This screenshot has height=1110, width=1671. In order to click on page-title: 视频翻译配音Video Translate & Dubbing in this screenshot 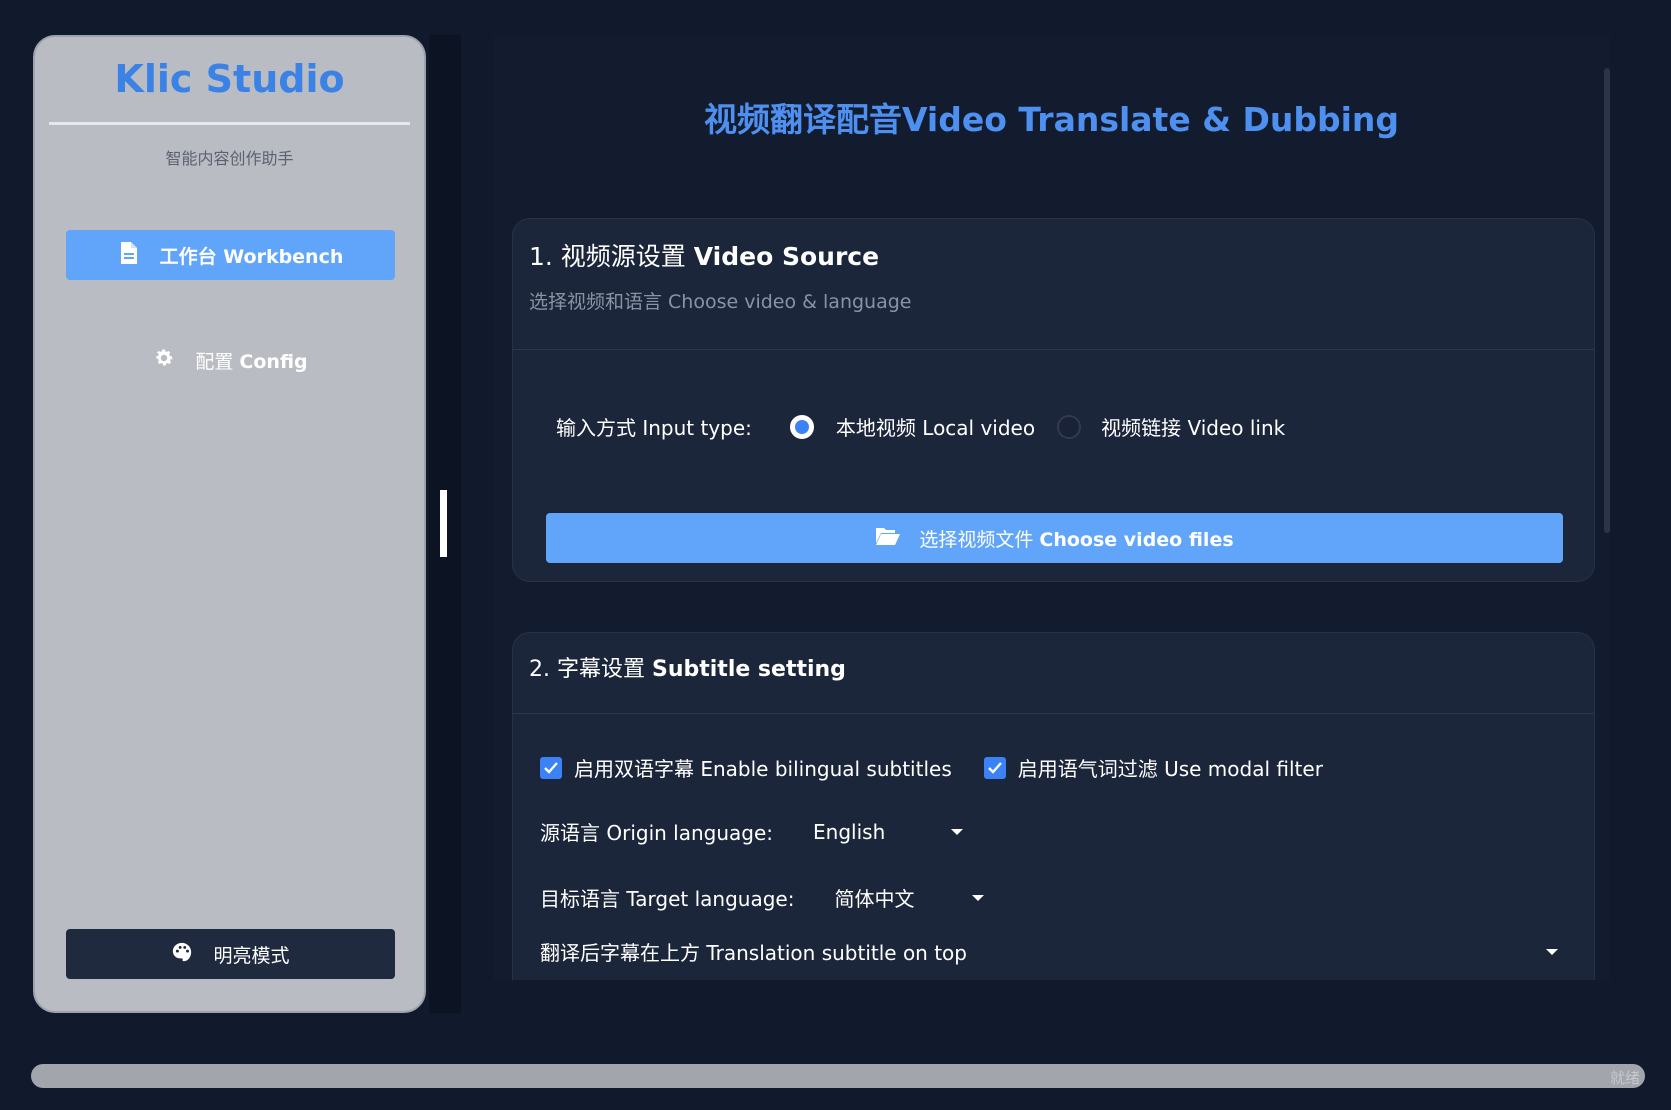, I will do `click(1051, 119)`.